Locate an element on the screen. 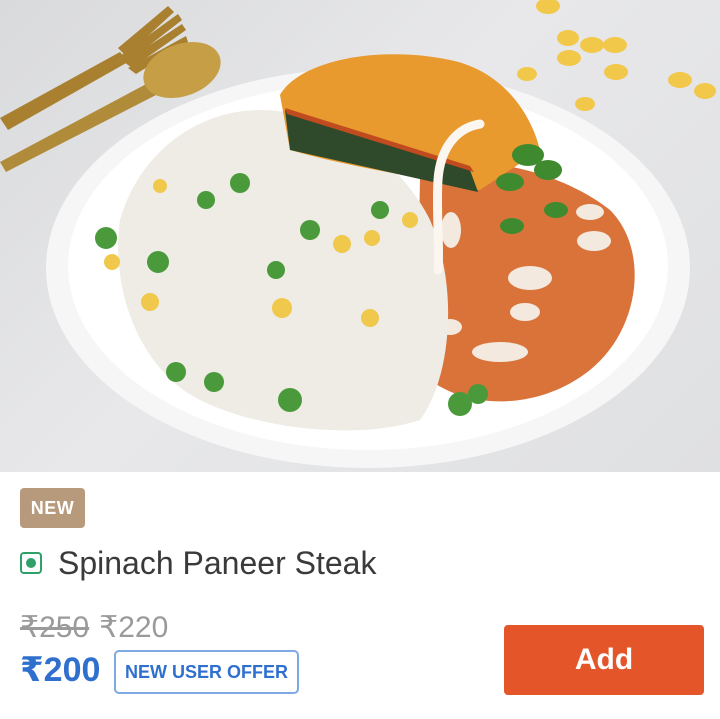 The height and width of the screenshot is (719, 720). price-row: ₹250 ₹220 is located at coordinates (94, 627).